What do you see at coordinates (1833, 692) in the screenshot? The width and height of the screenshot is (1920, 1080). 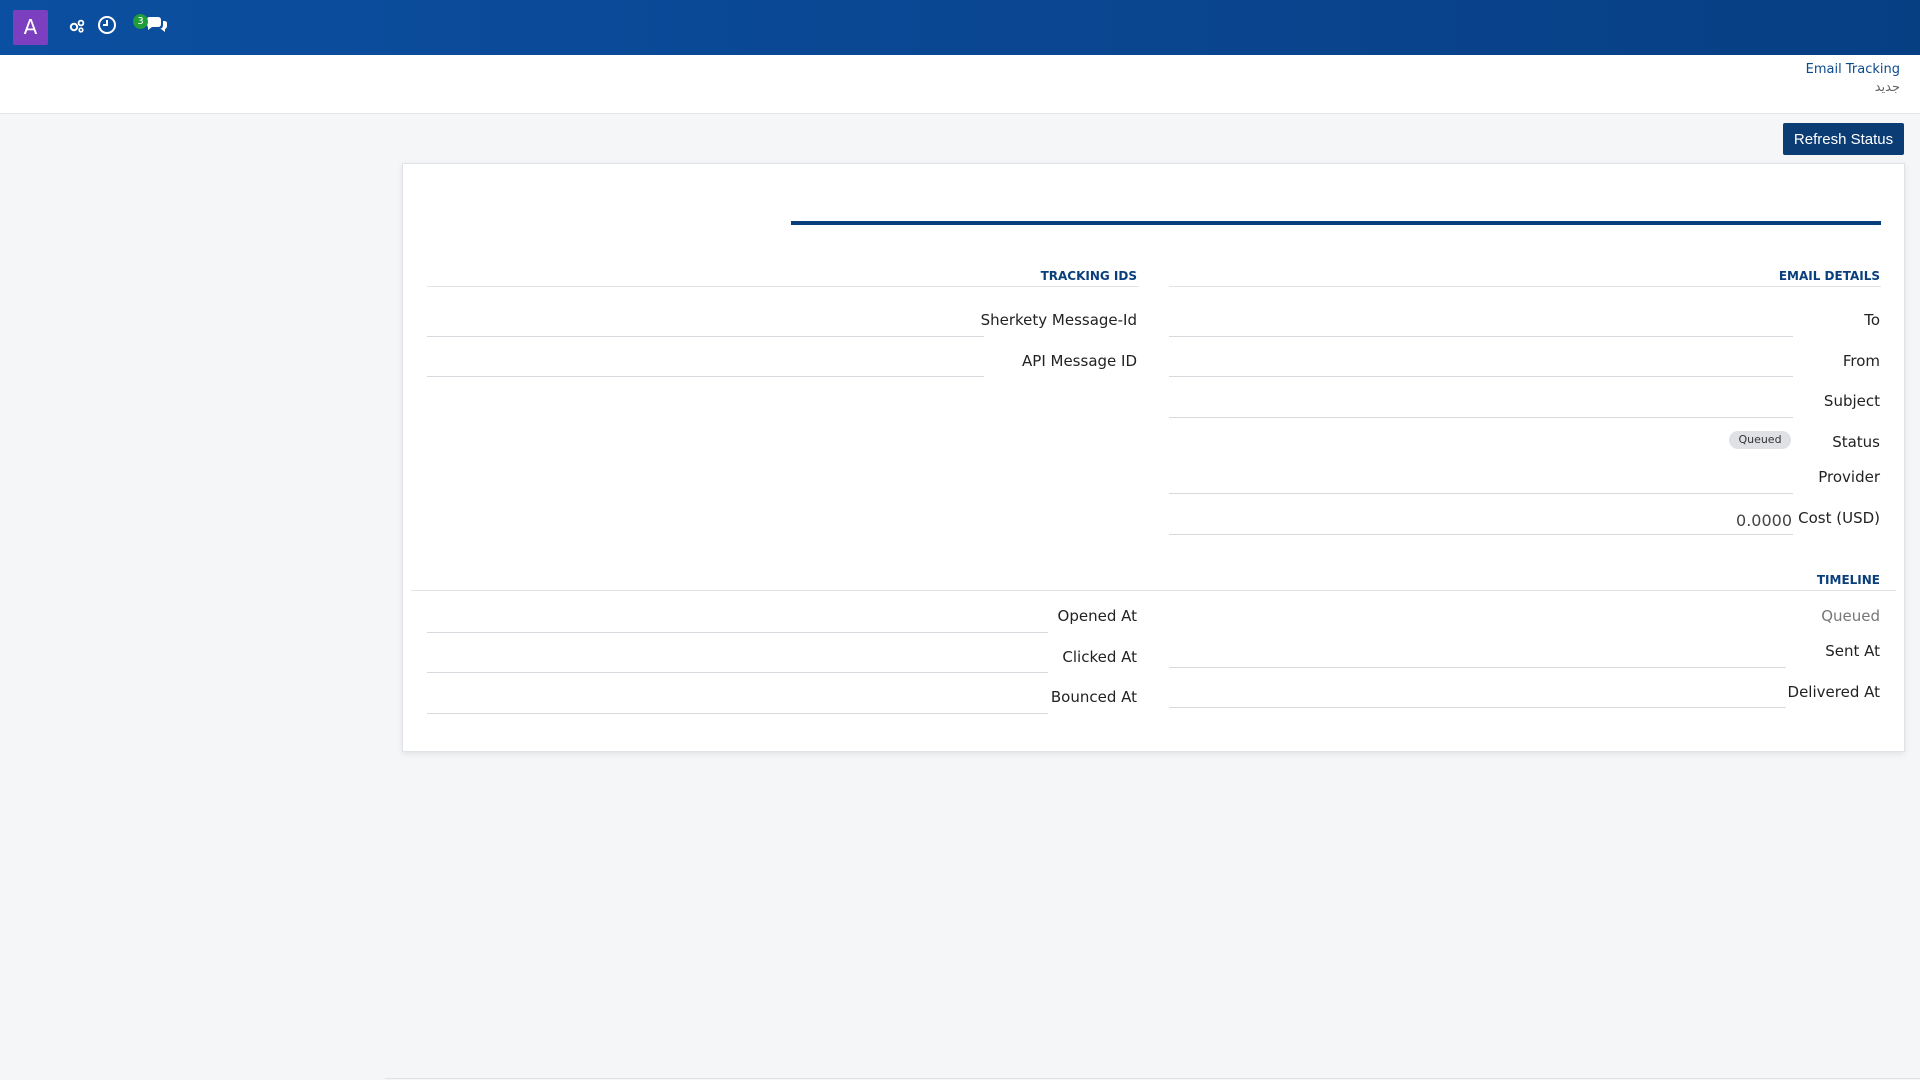 I see `delivered-at-label: Delivered At` at bounding box center [1833, 692].